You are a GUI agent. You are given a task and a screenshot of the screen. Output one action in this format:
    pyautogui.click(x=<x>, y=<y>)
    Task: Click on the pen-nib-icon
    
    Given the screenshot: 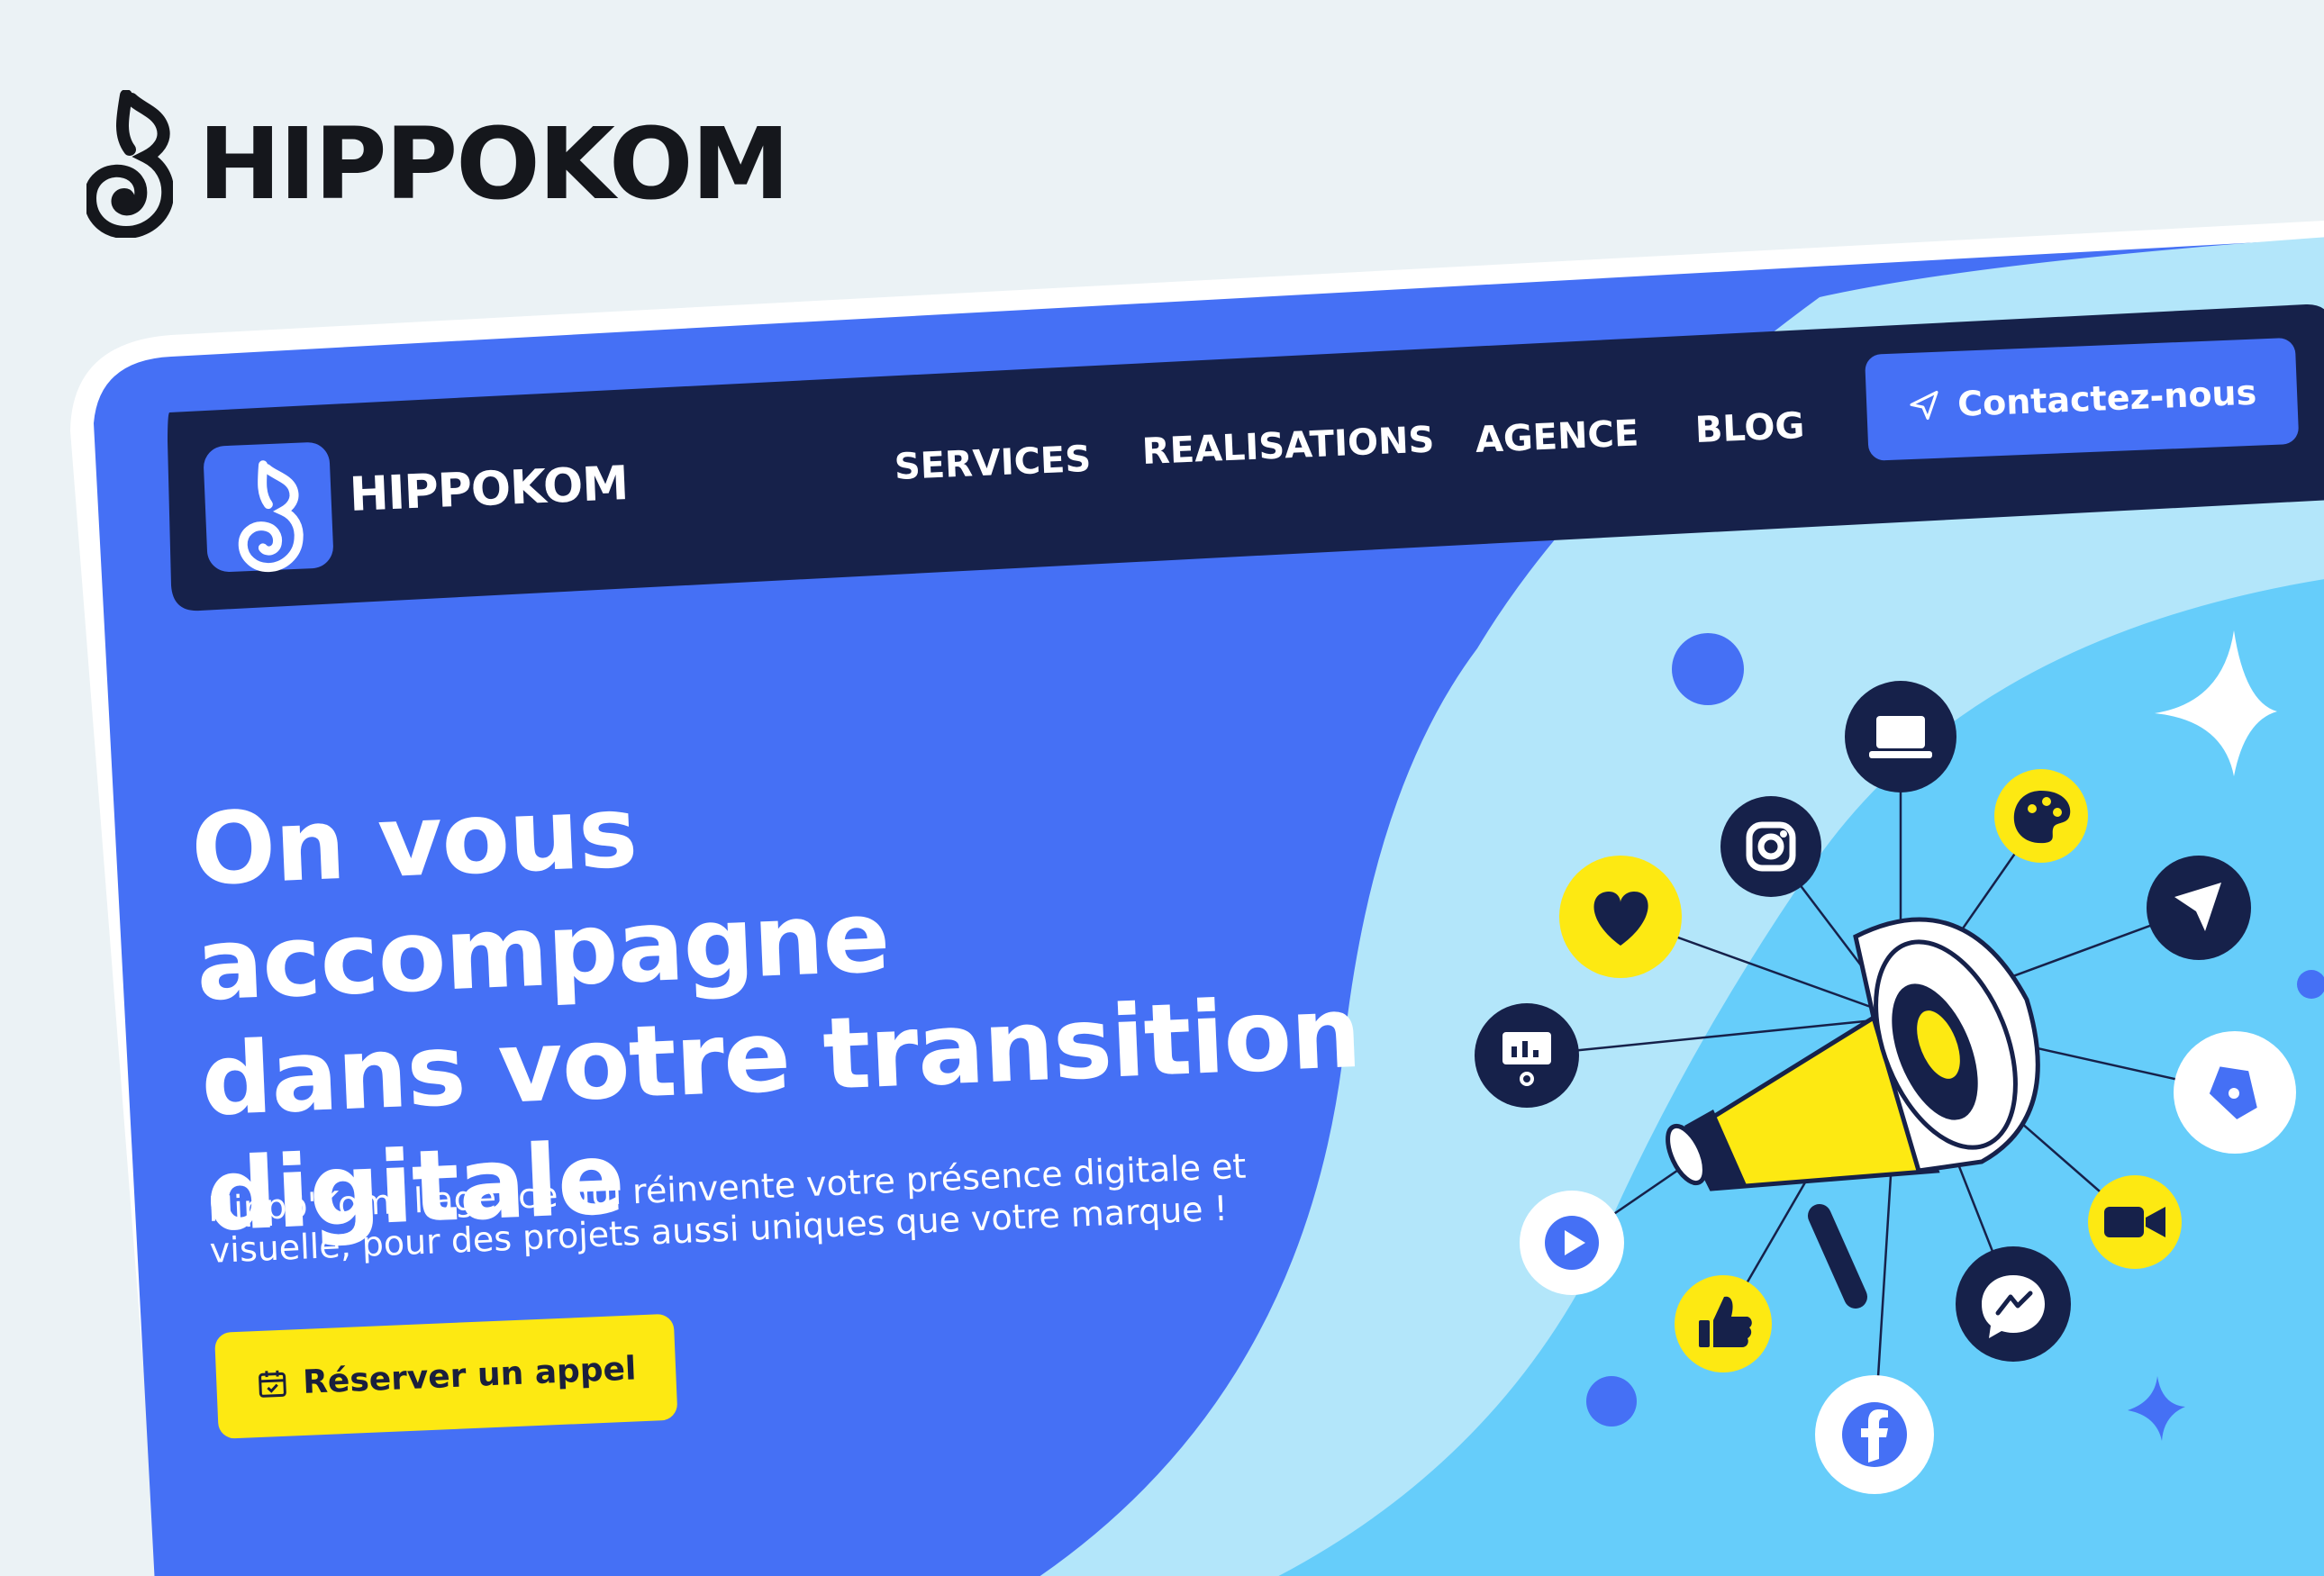 What is the action you would take?
    pyautogui.click(x=2235, y=1093)
    